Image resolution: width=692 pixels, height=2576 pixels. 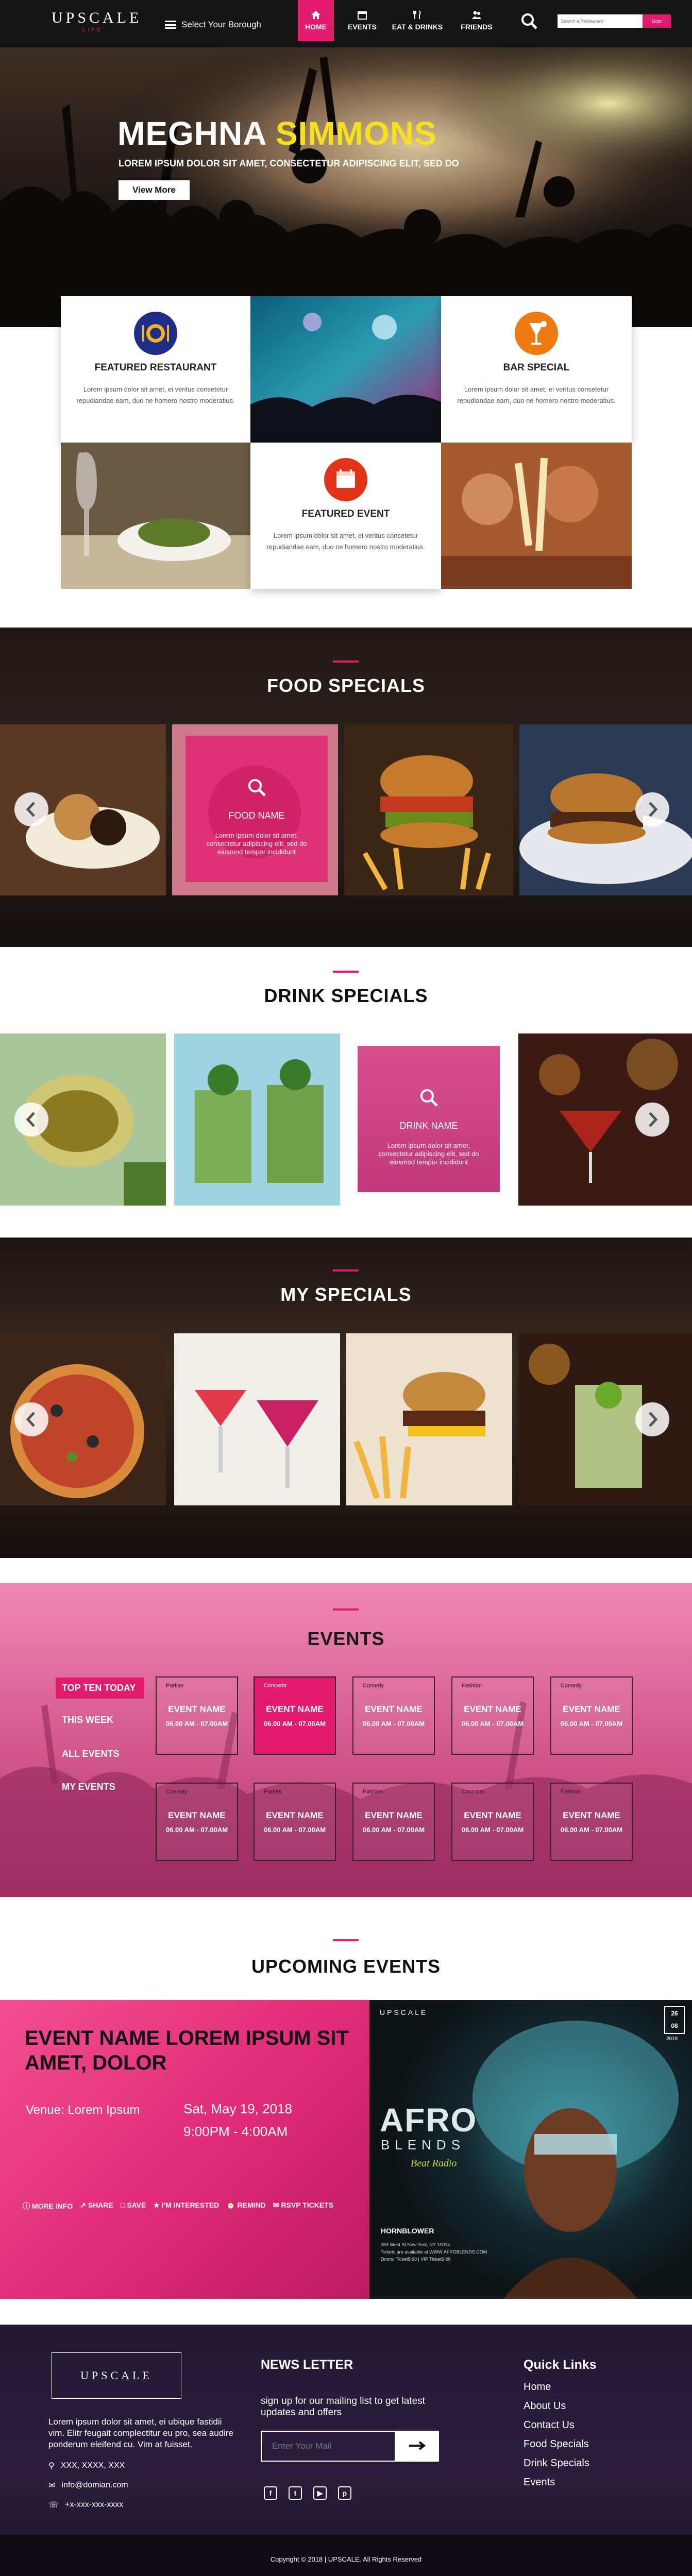 What do you see at coordinates (428, 809) in the screenshot?
I see `food-slide-burger-fries` at bounding box center [428, 809].